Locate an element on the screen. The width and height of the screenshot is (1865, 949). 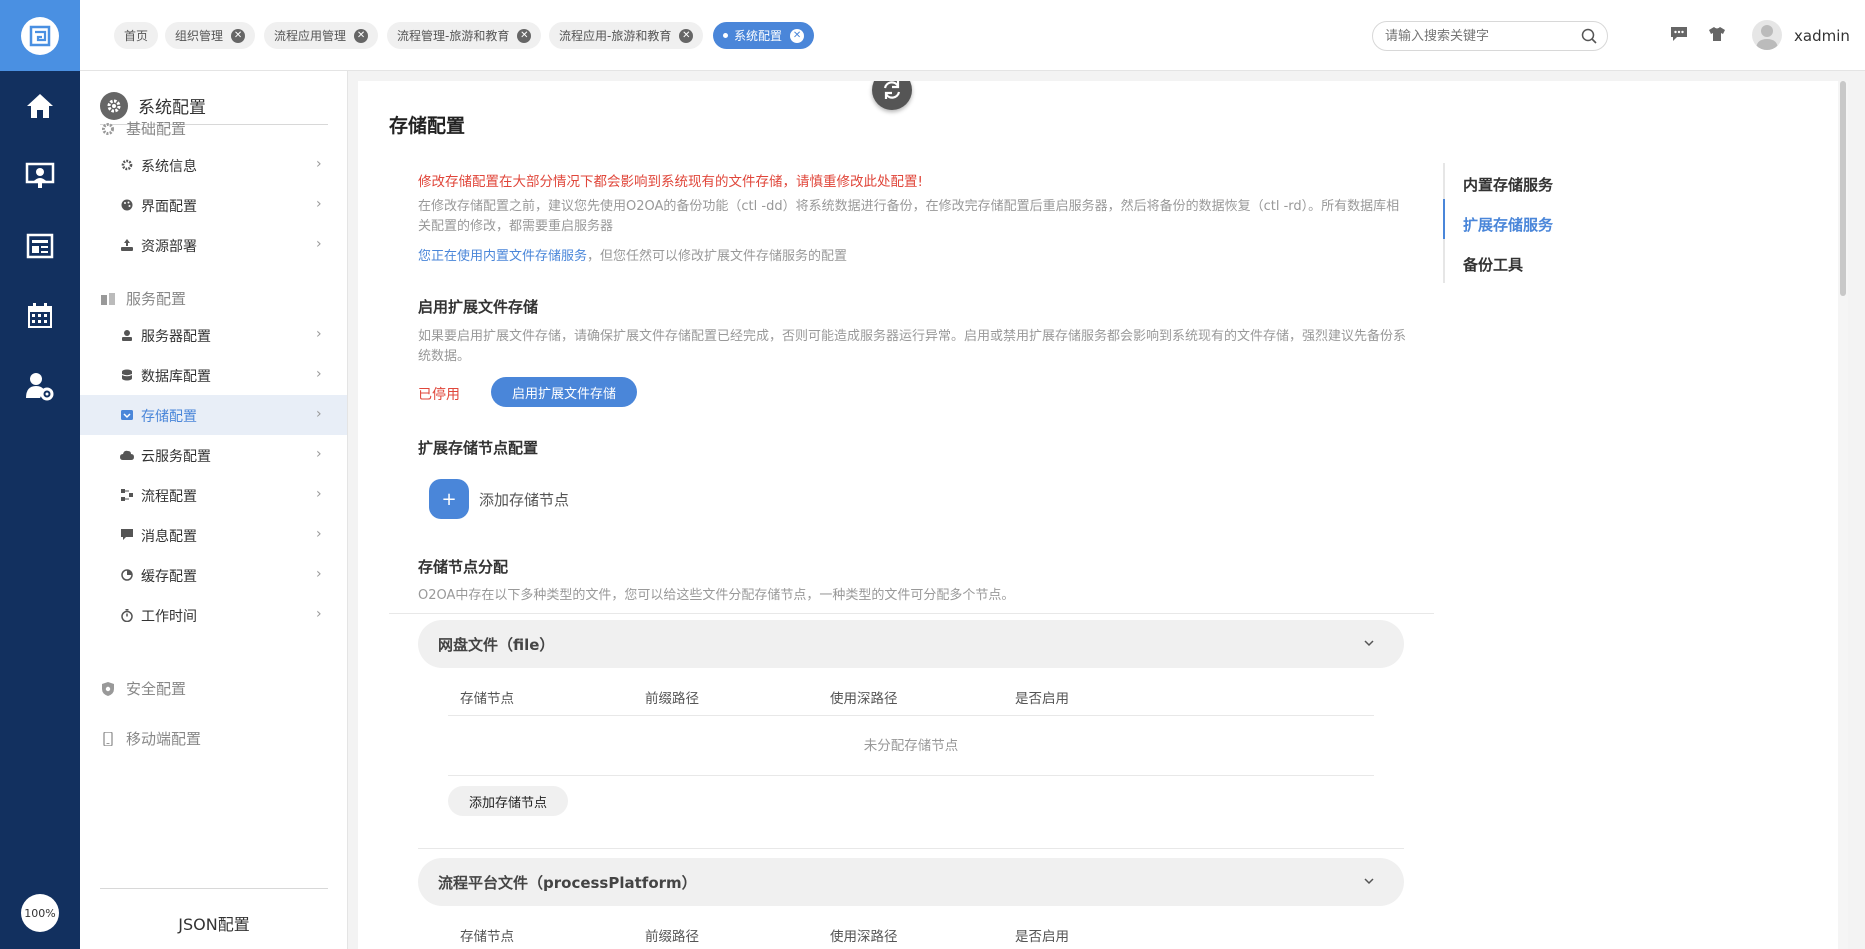
column-header: 使用深路径 is located at coordinates (864, 937).